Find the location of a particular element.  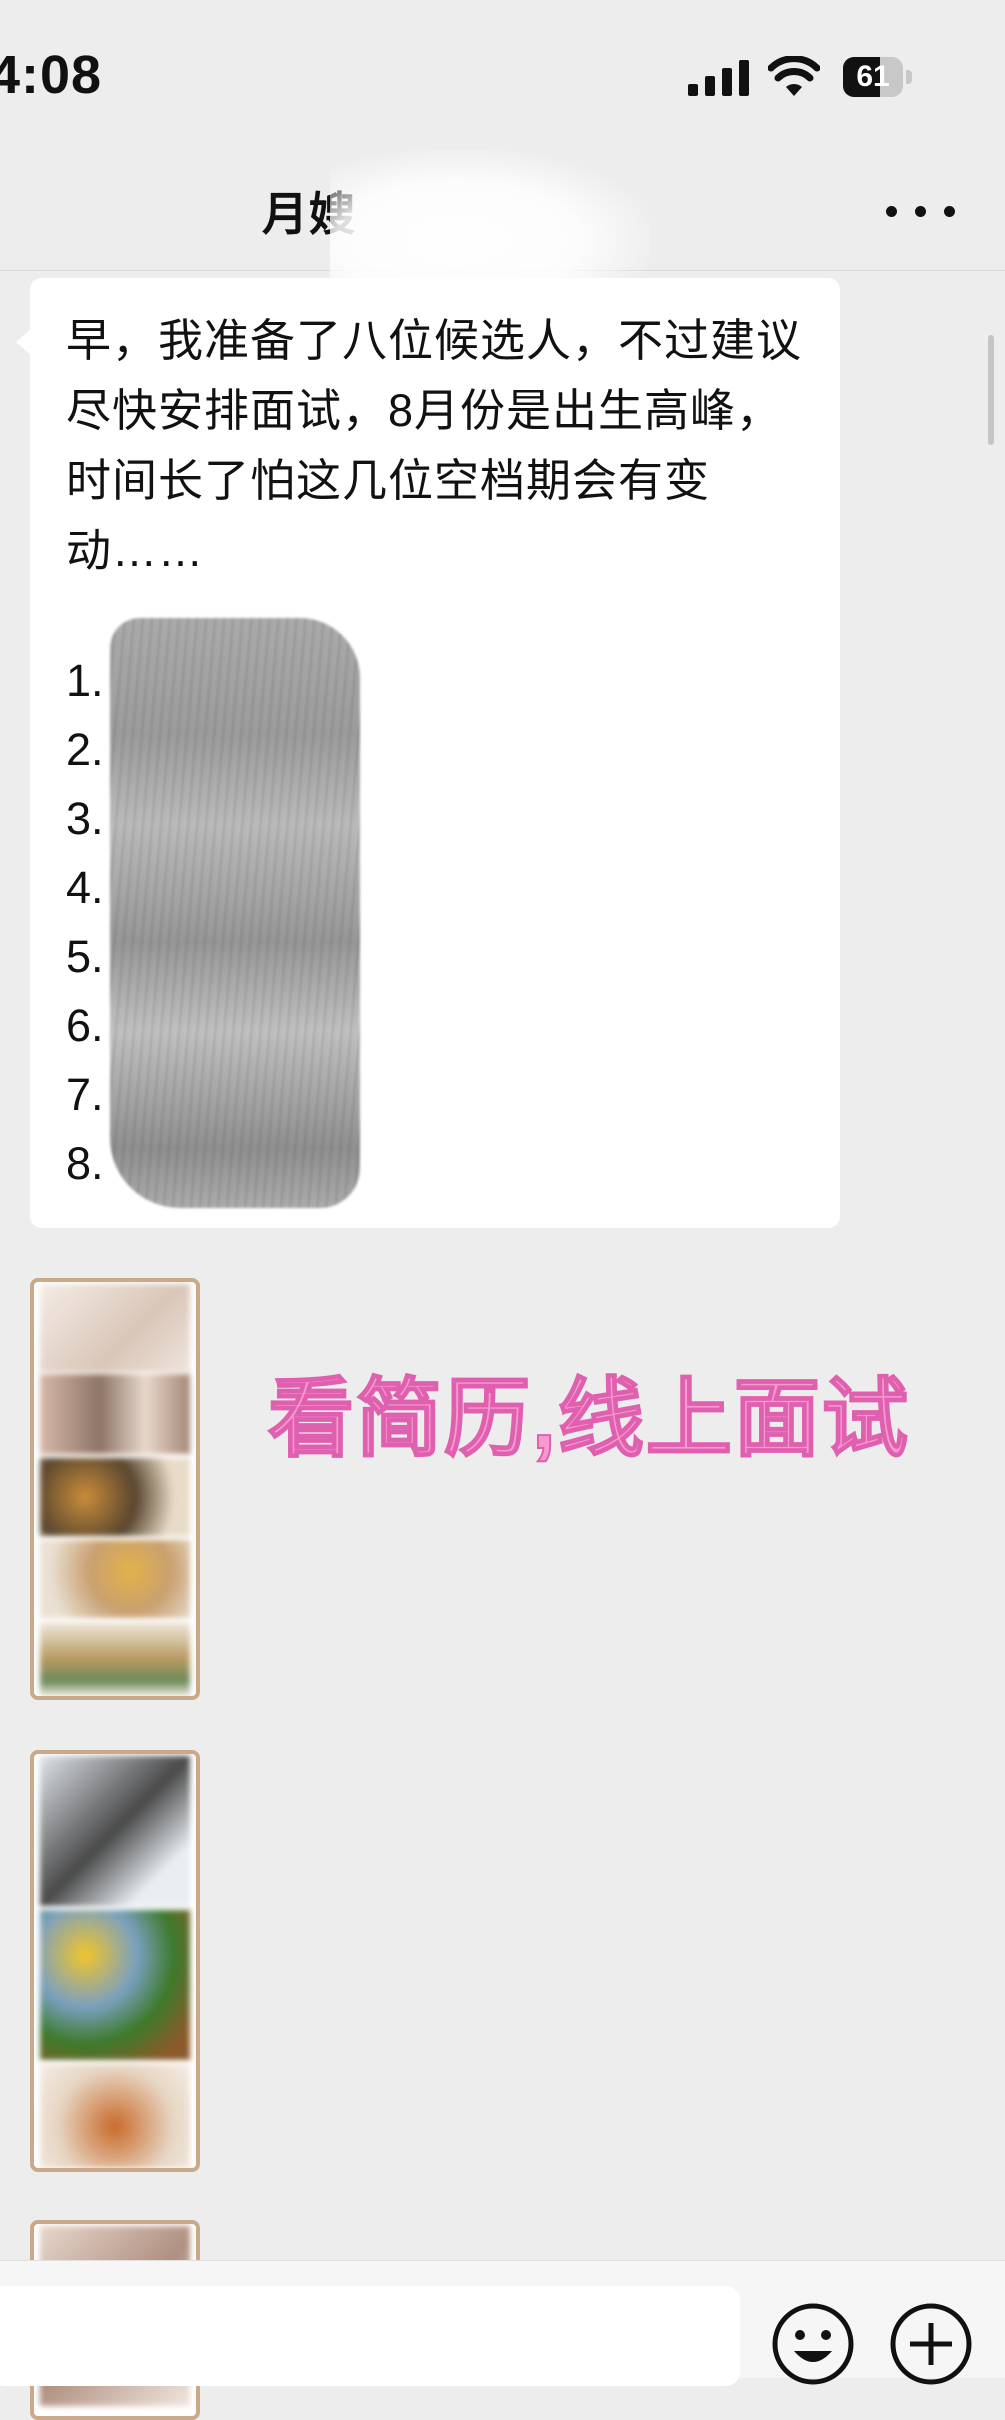

annotation-text: 看简历,线上面试 is located at coordinates (588, 1419).